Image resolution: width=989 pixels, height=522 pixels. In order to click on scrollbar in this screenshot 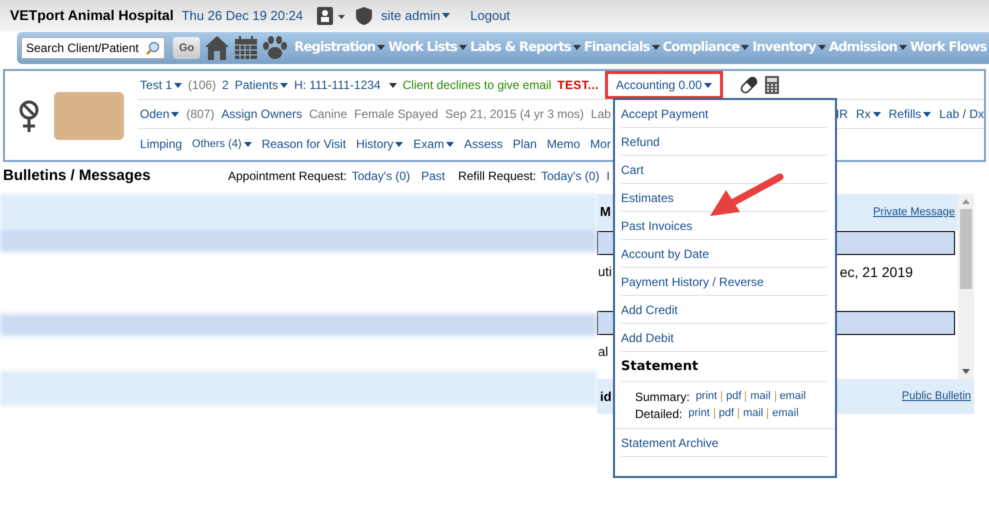, I will do `click(966, 286)`.